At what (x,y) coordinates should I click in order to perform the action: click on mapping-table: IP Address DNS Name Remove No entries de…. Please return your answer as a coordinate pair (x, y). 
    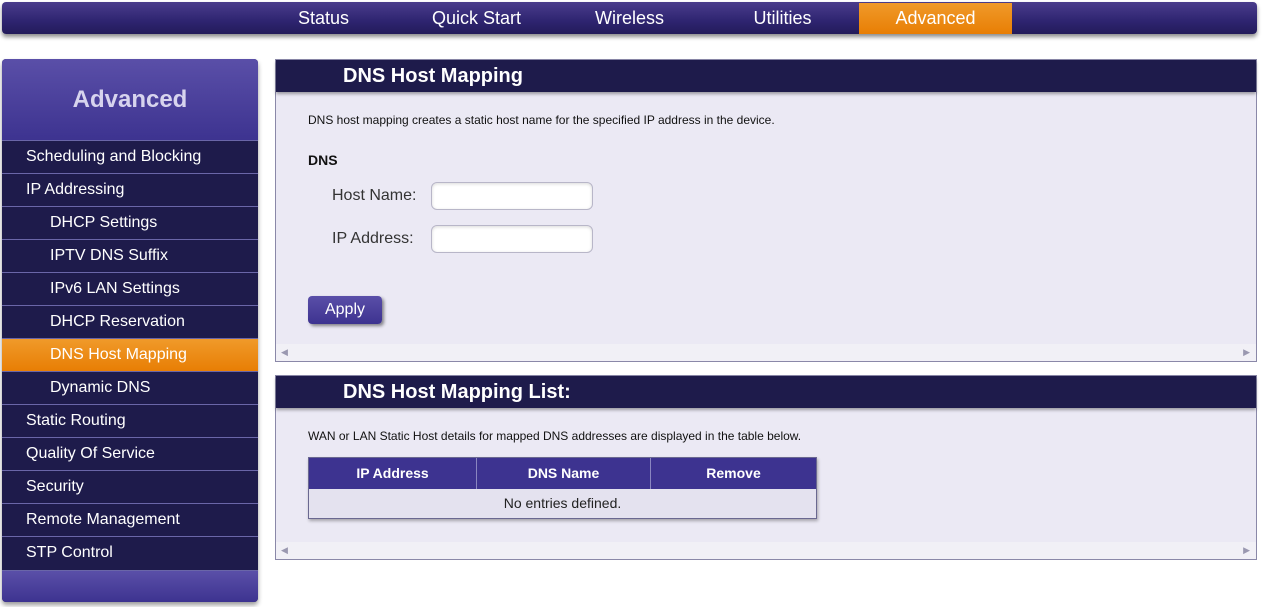
    Looking at the image, I should click on (562, 488).